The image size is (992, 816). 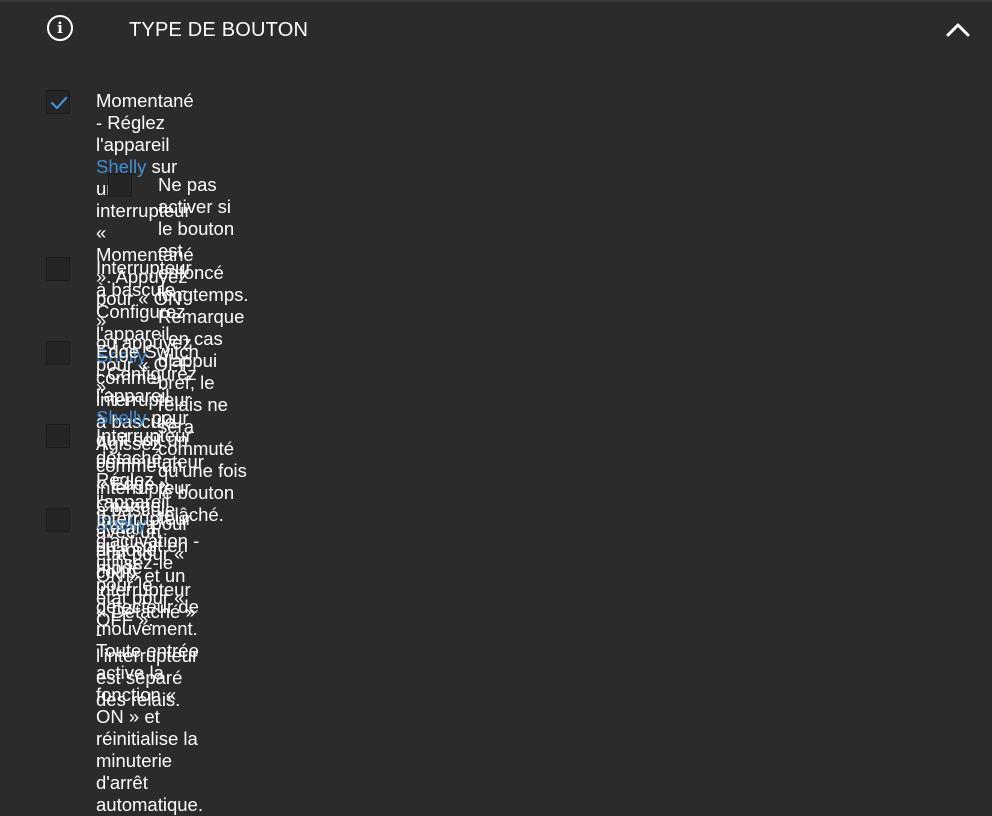 What do you see at coordinates (496, 28) in the screenshot?
I see `section-header: i TYPE DE BOUTON` at bounding box center [496, 28].